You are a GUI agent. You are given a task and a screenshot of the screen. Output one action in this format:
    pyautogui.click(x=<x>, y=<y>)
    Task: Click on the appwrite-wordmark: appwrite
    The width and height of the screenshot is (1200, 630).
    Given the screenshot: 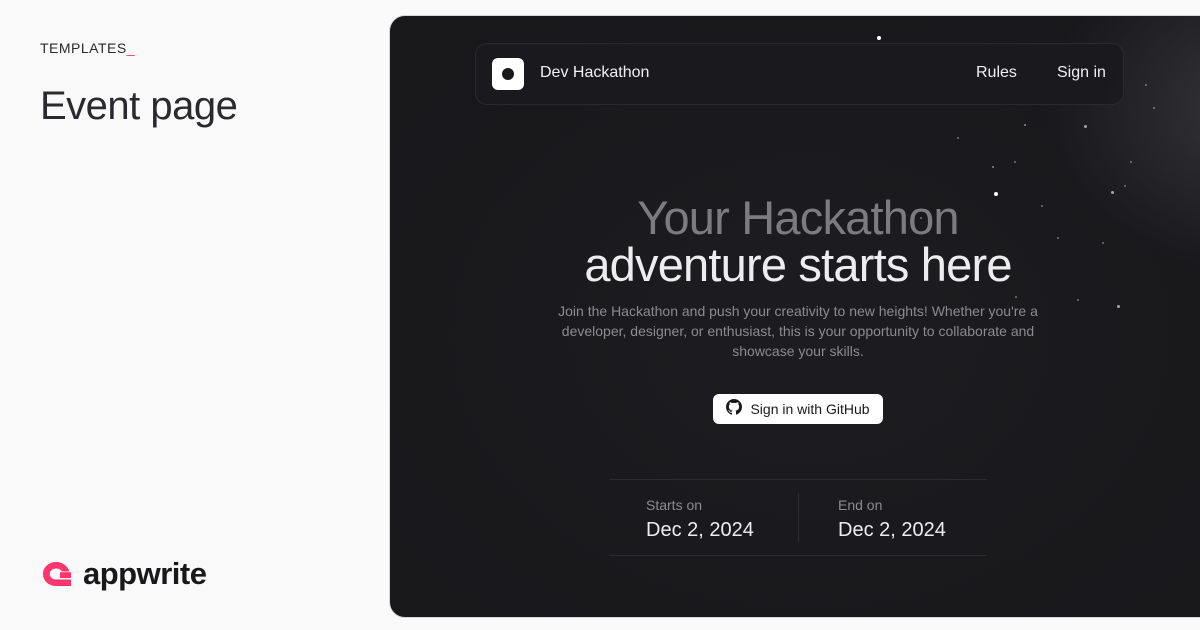 What is the action you would take?
    pyautogui.click(x=145, y=573)
    